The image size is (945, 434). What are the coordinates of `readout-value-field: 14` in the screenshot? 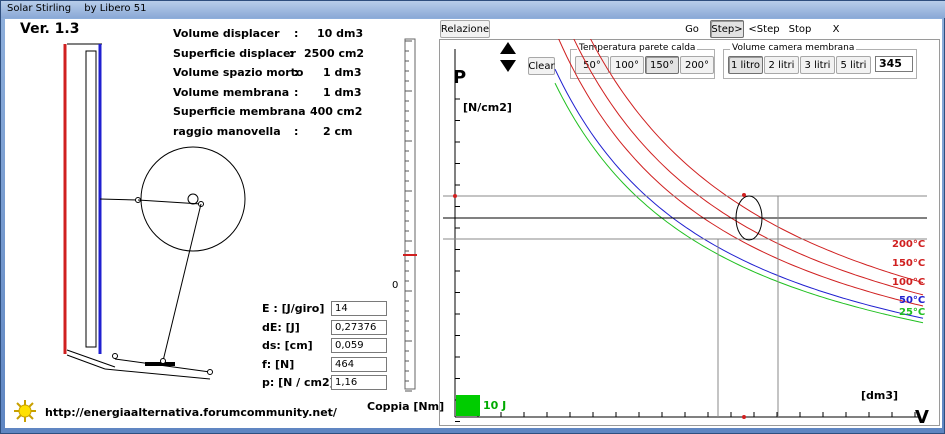 It's located at (359, 308).